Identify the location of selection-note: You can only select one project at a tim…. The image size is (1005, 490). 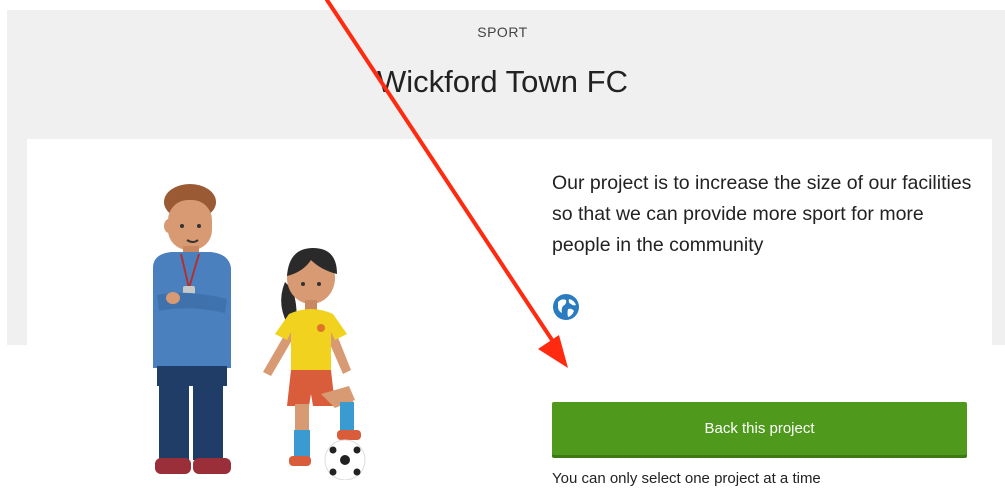
(686, 478).